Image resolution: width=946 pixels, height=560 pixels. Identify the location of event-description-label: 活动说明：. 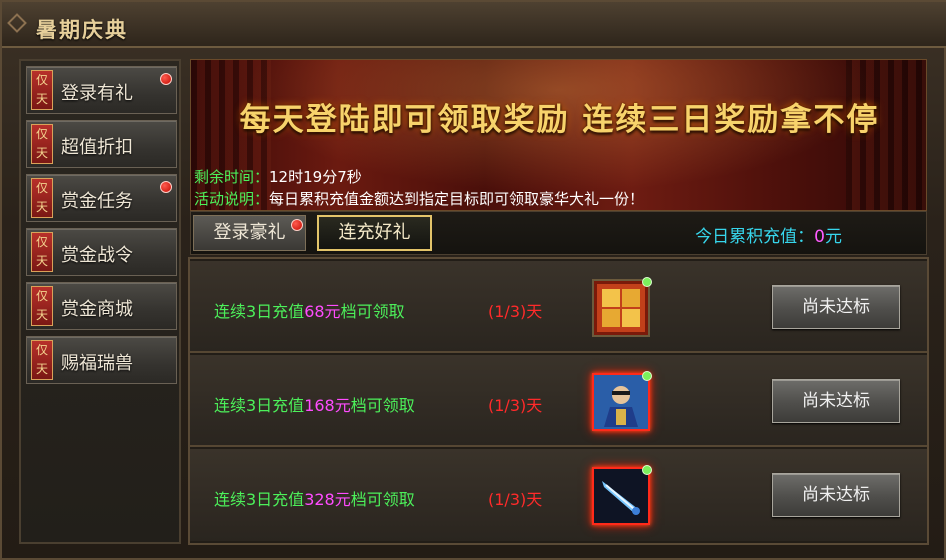
(232, 199).